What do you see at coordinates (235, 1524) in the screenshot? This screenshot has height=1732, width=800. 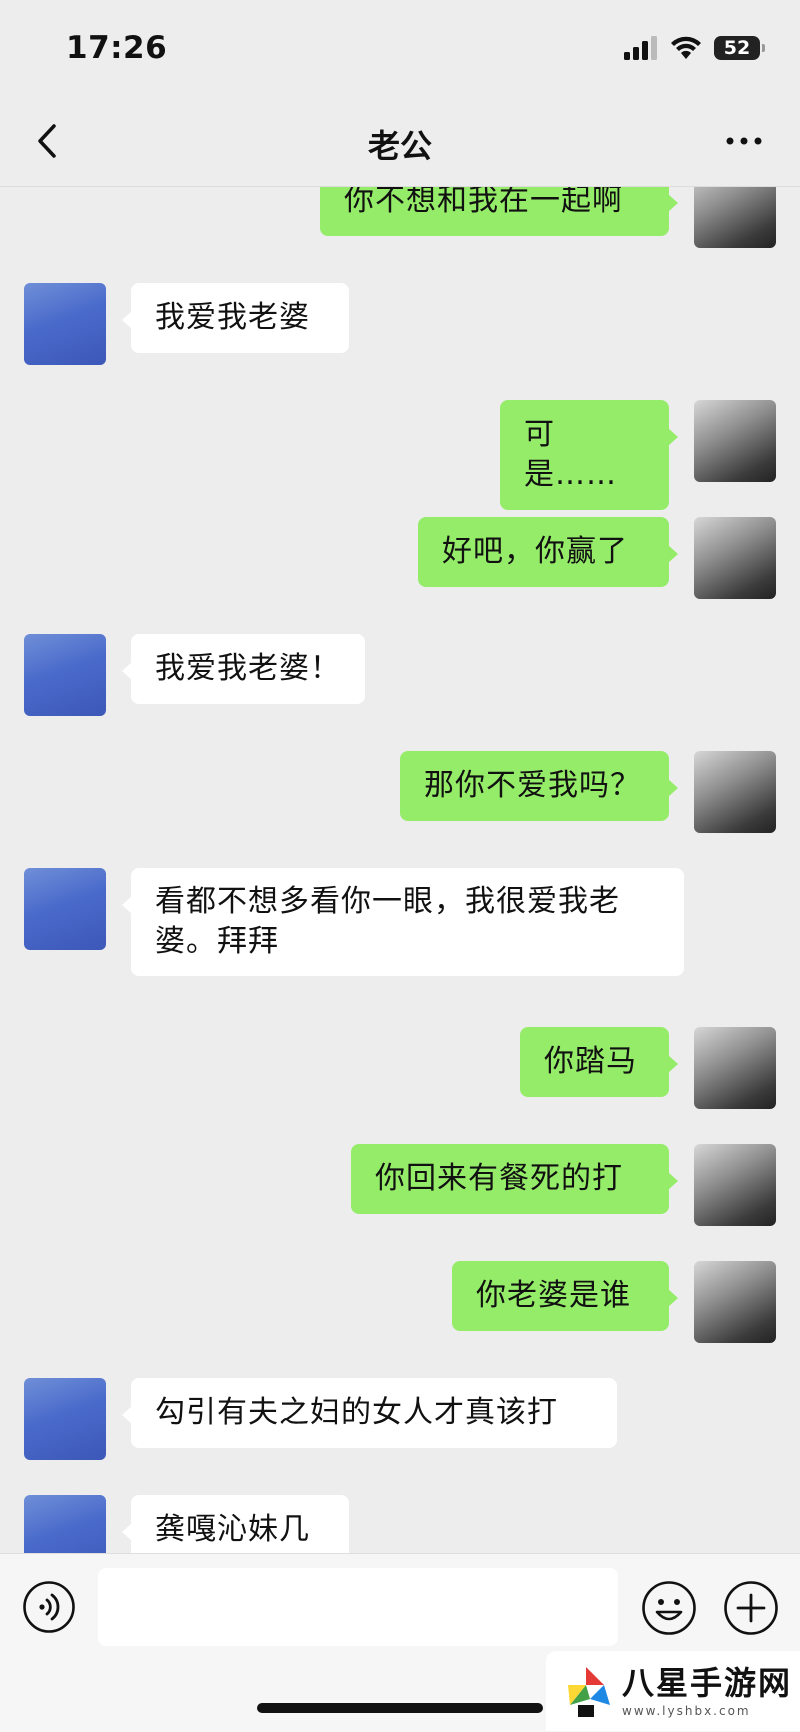 I see `message-bubble-incoming: 龚嘎沁妹几` at bounding box center [235, 1524].